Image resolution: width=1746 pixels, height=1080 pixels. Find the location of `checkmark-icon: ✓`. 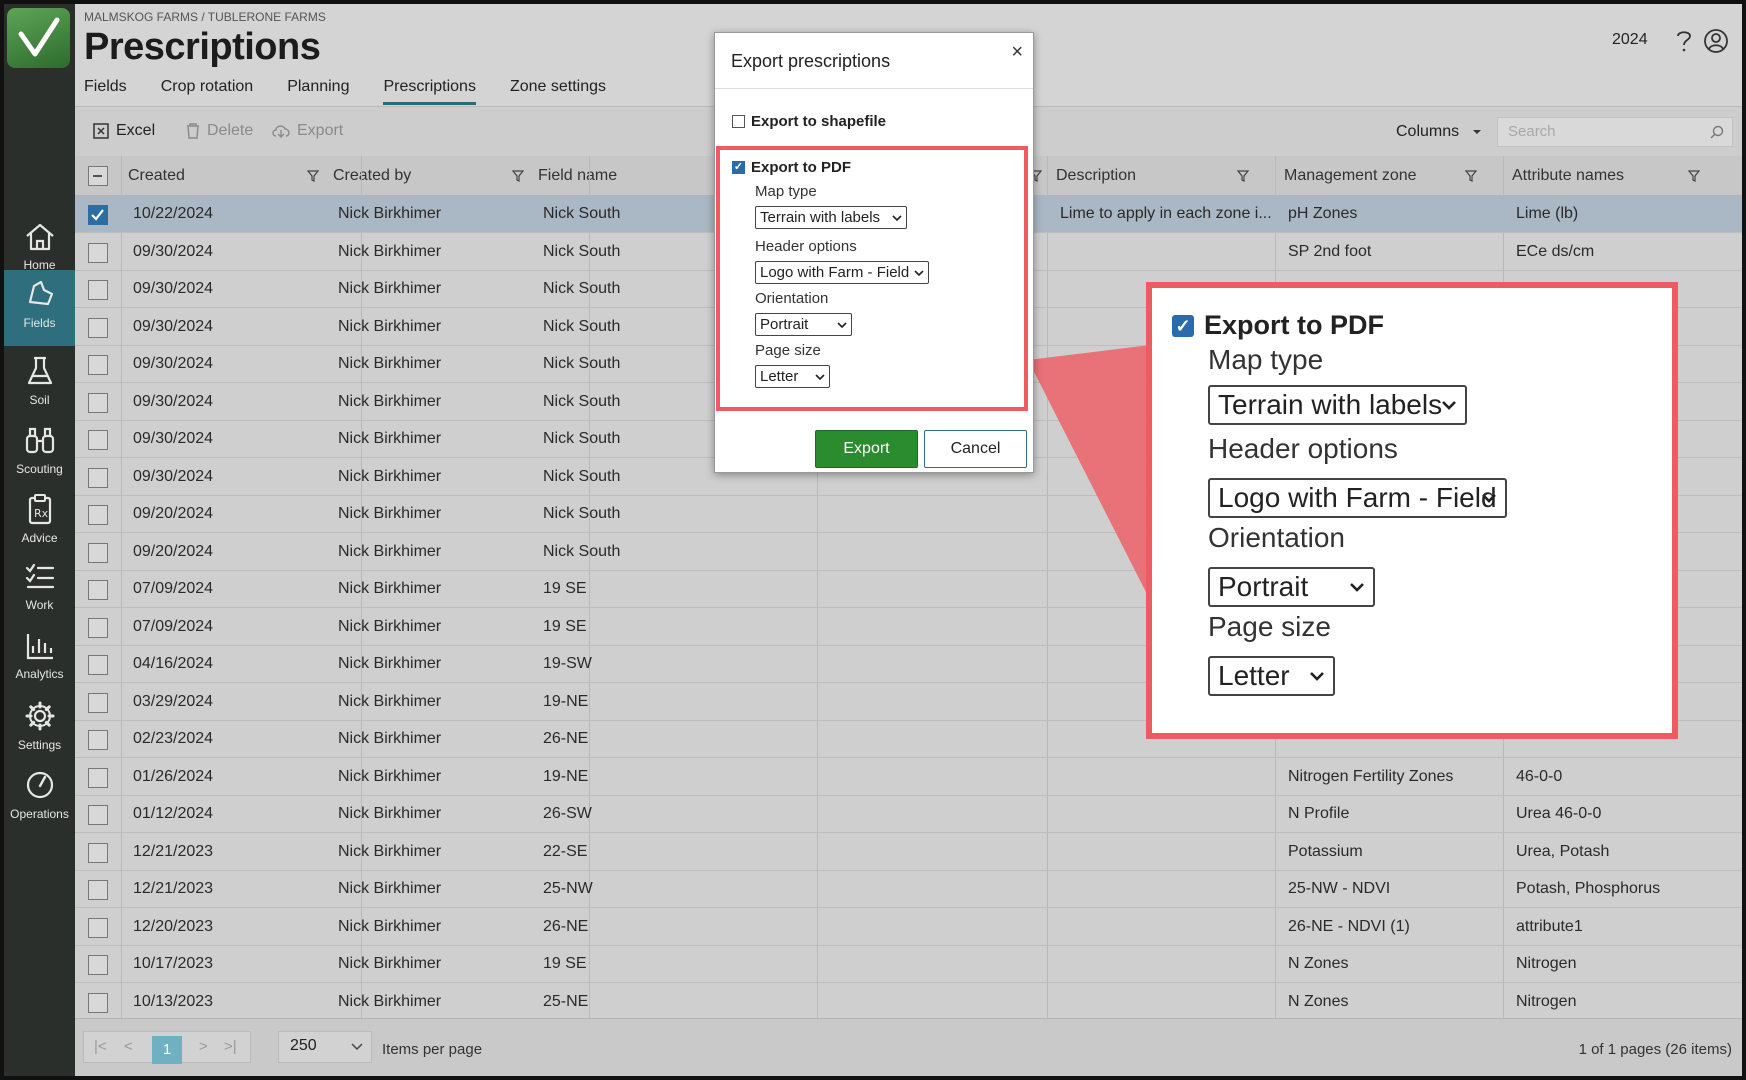

checkmark-icon: ✓ is located at coordinates (1183, 325).